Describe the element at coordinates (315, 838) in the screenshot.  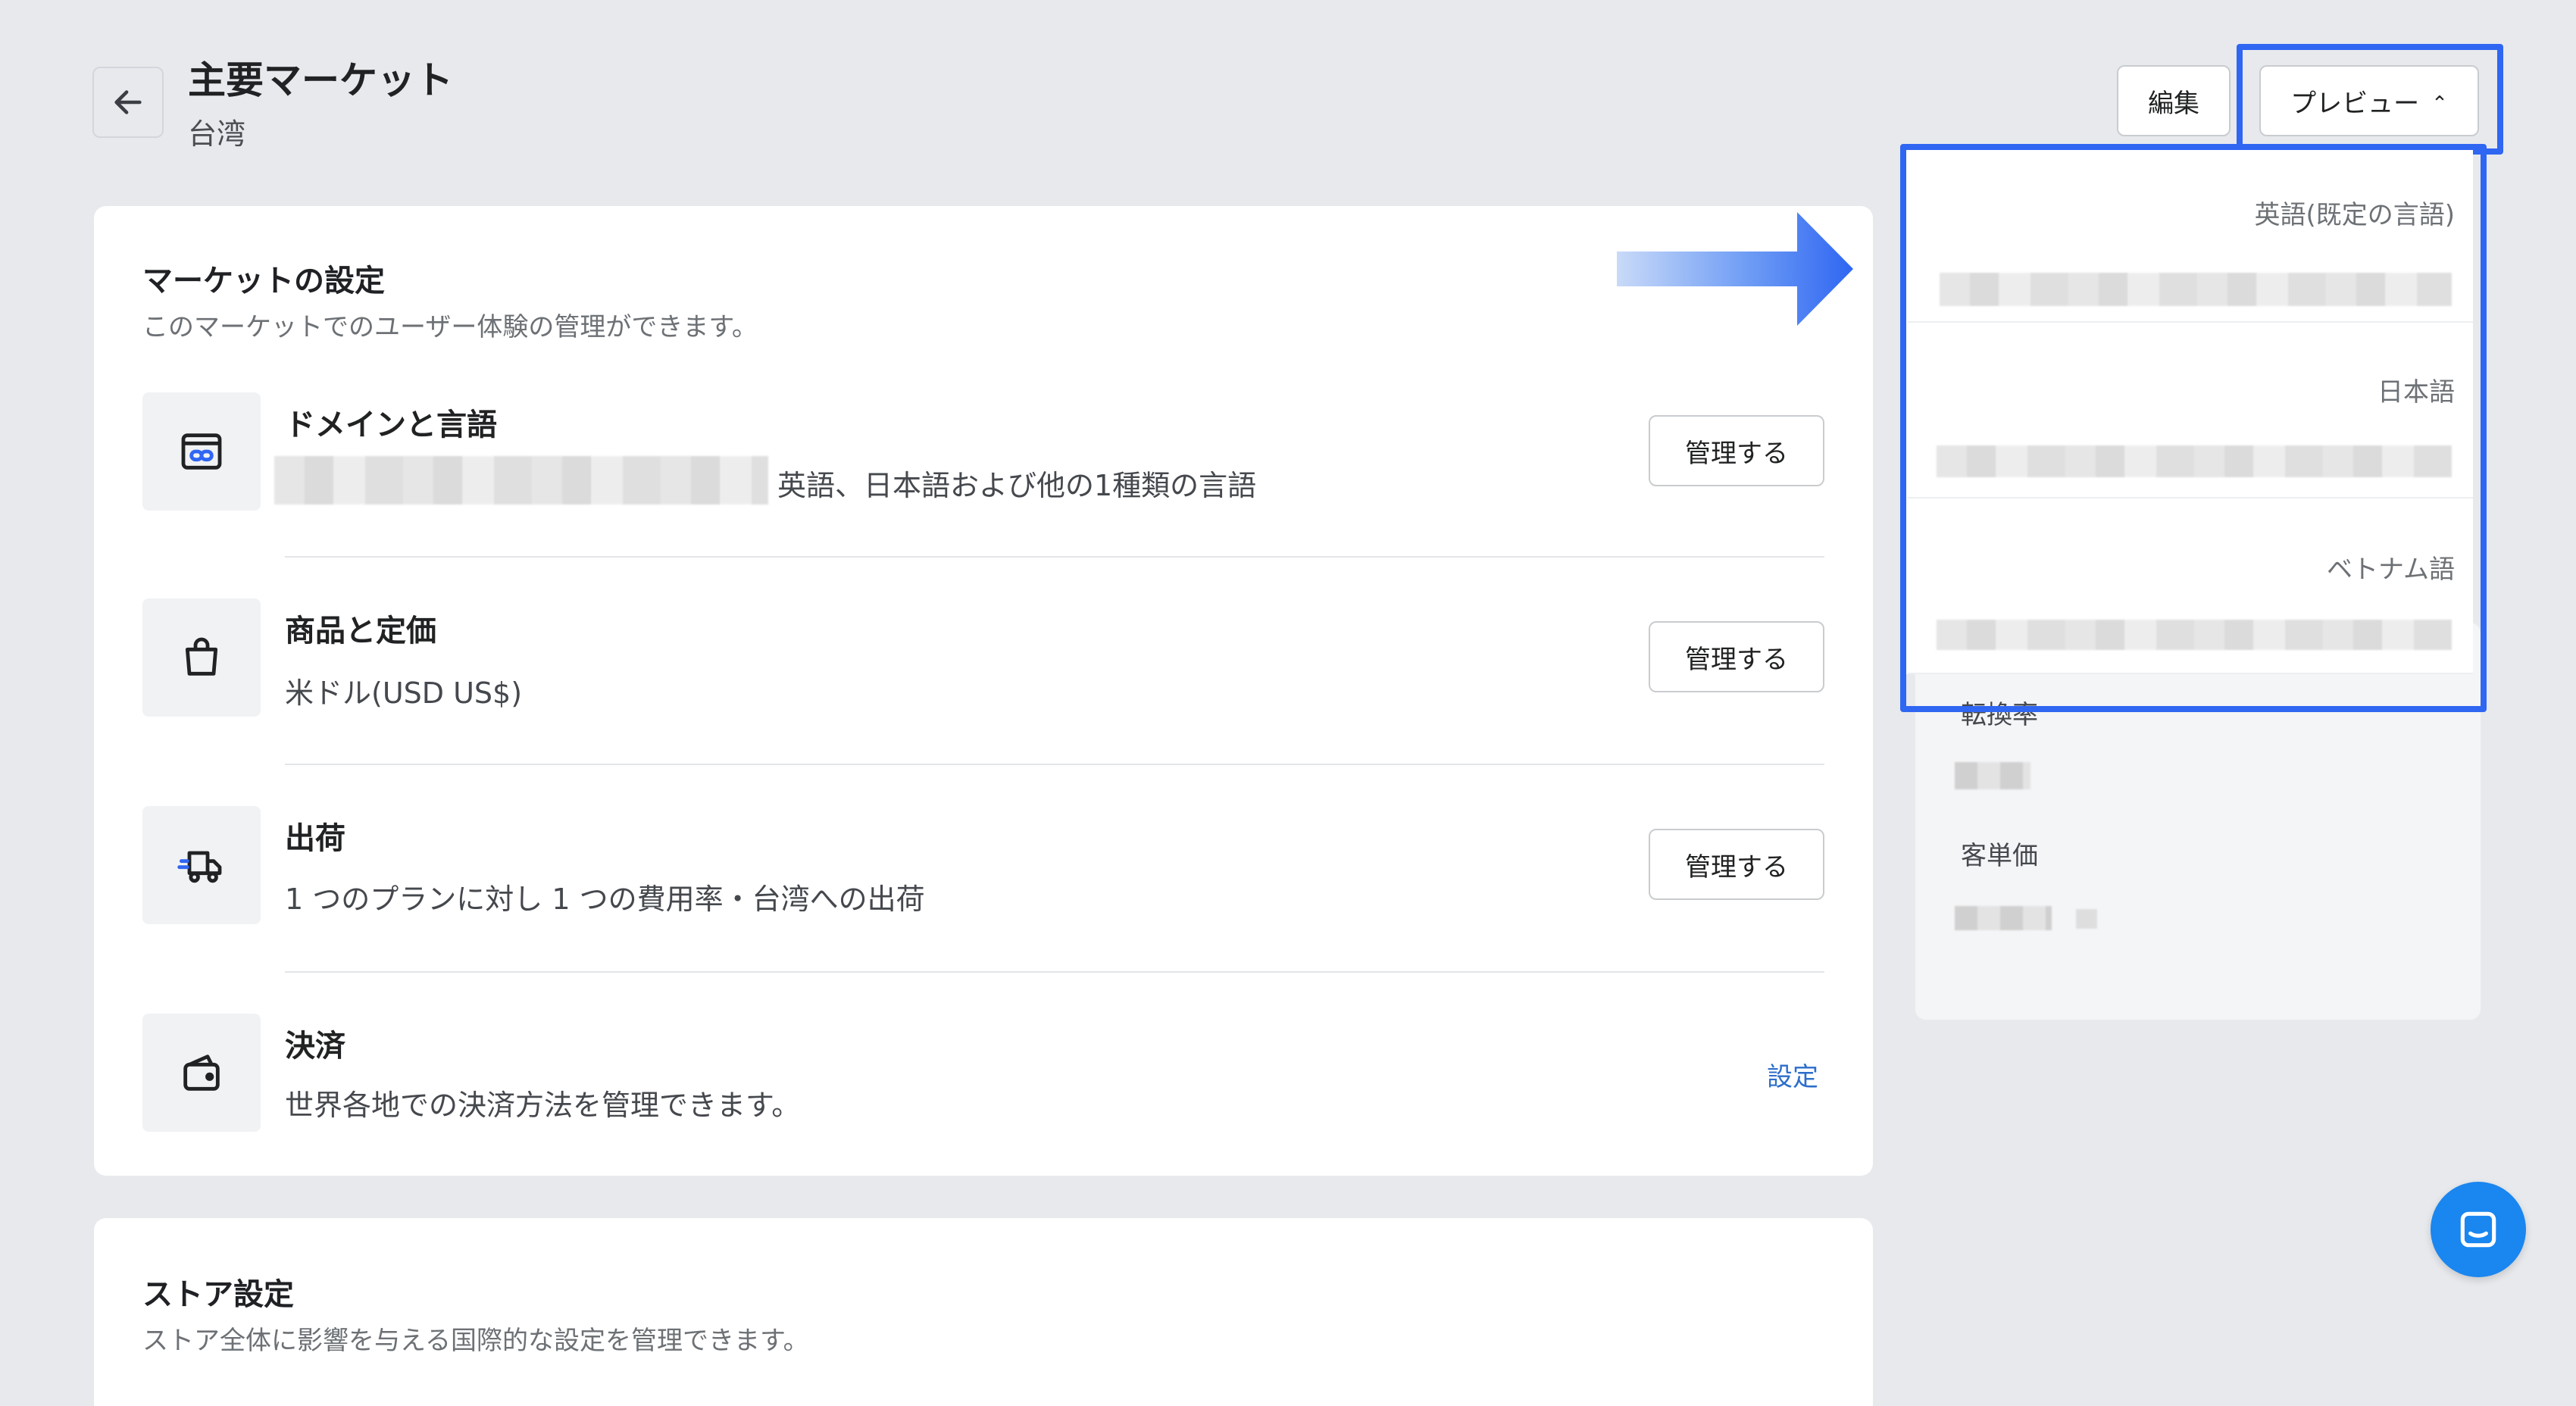
I see `shipping-row-title: 出荷` at that location.